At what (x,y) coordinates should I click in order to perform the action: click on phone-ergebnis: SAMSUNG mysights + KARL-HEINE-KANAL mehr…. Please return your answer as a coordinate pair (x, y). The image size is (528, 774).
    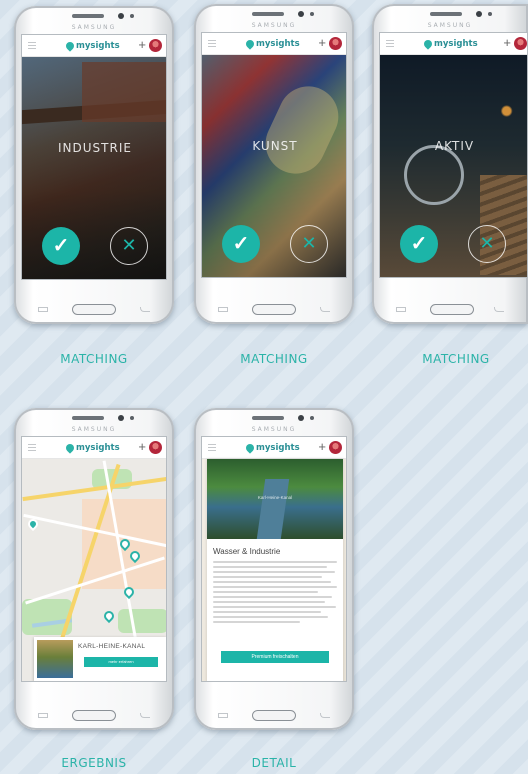
    Looking at the image, I should click on (94, 569).